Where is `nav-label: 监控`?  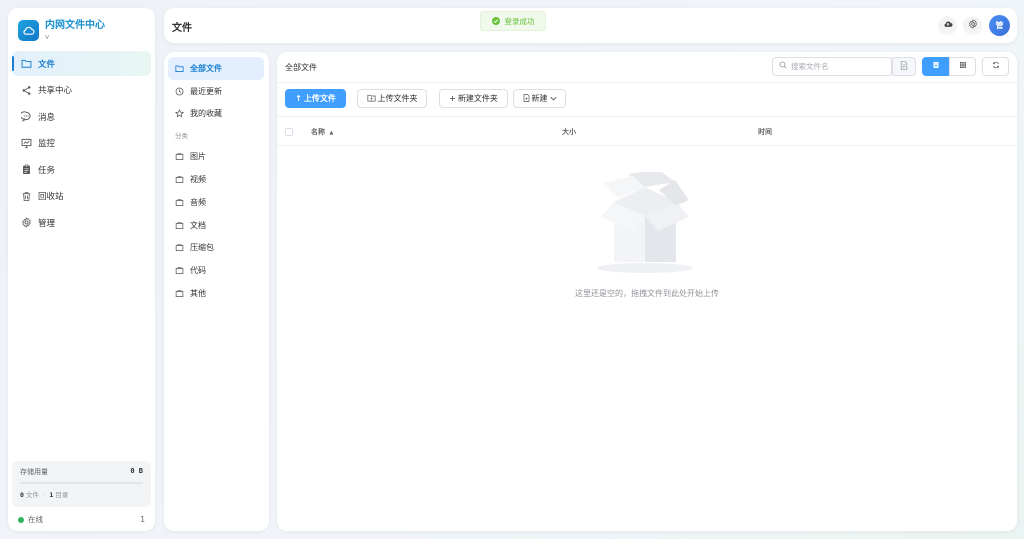 nav-label: 监控 is located at coordinates (47, 144).